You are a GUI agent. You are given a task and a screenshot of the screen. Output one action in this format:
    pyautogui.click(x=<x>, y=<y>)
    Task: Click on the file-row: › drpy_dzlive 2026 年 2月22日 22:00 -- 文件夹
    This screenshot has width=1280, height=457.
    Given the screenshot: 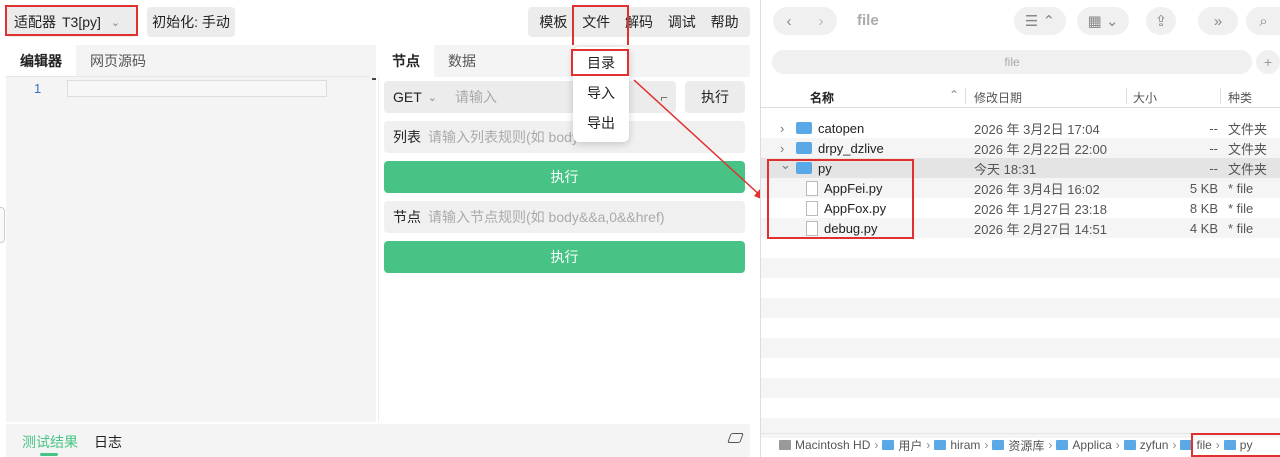 What is the action you would take?
    pyautogui.click(x=1020, y=148)
    